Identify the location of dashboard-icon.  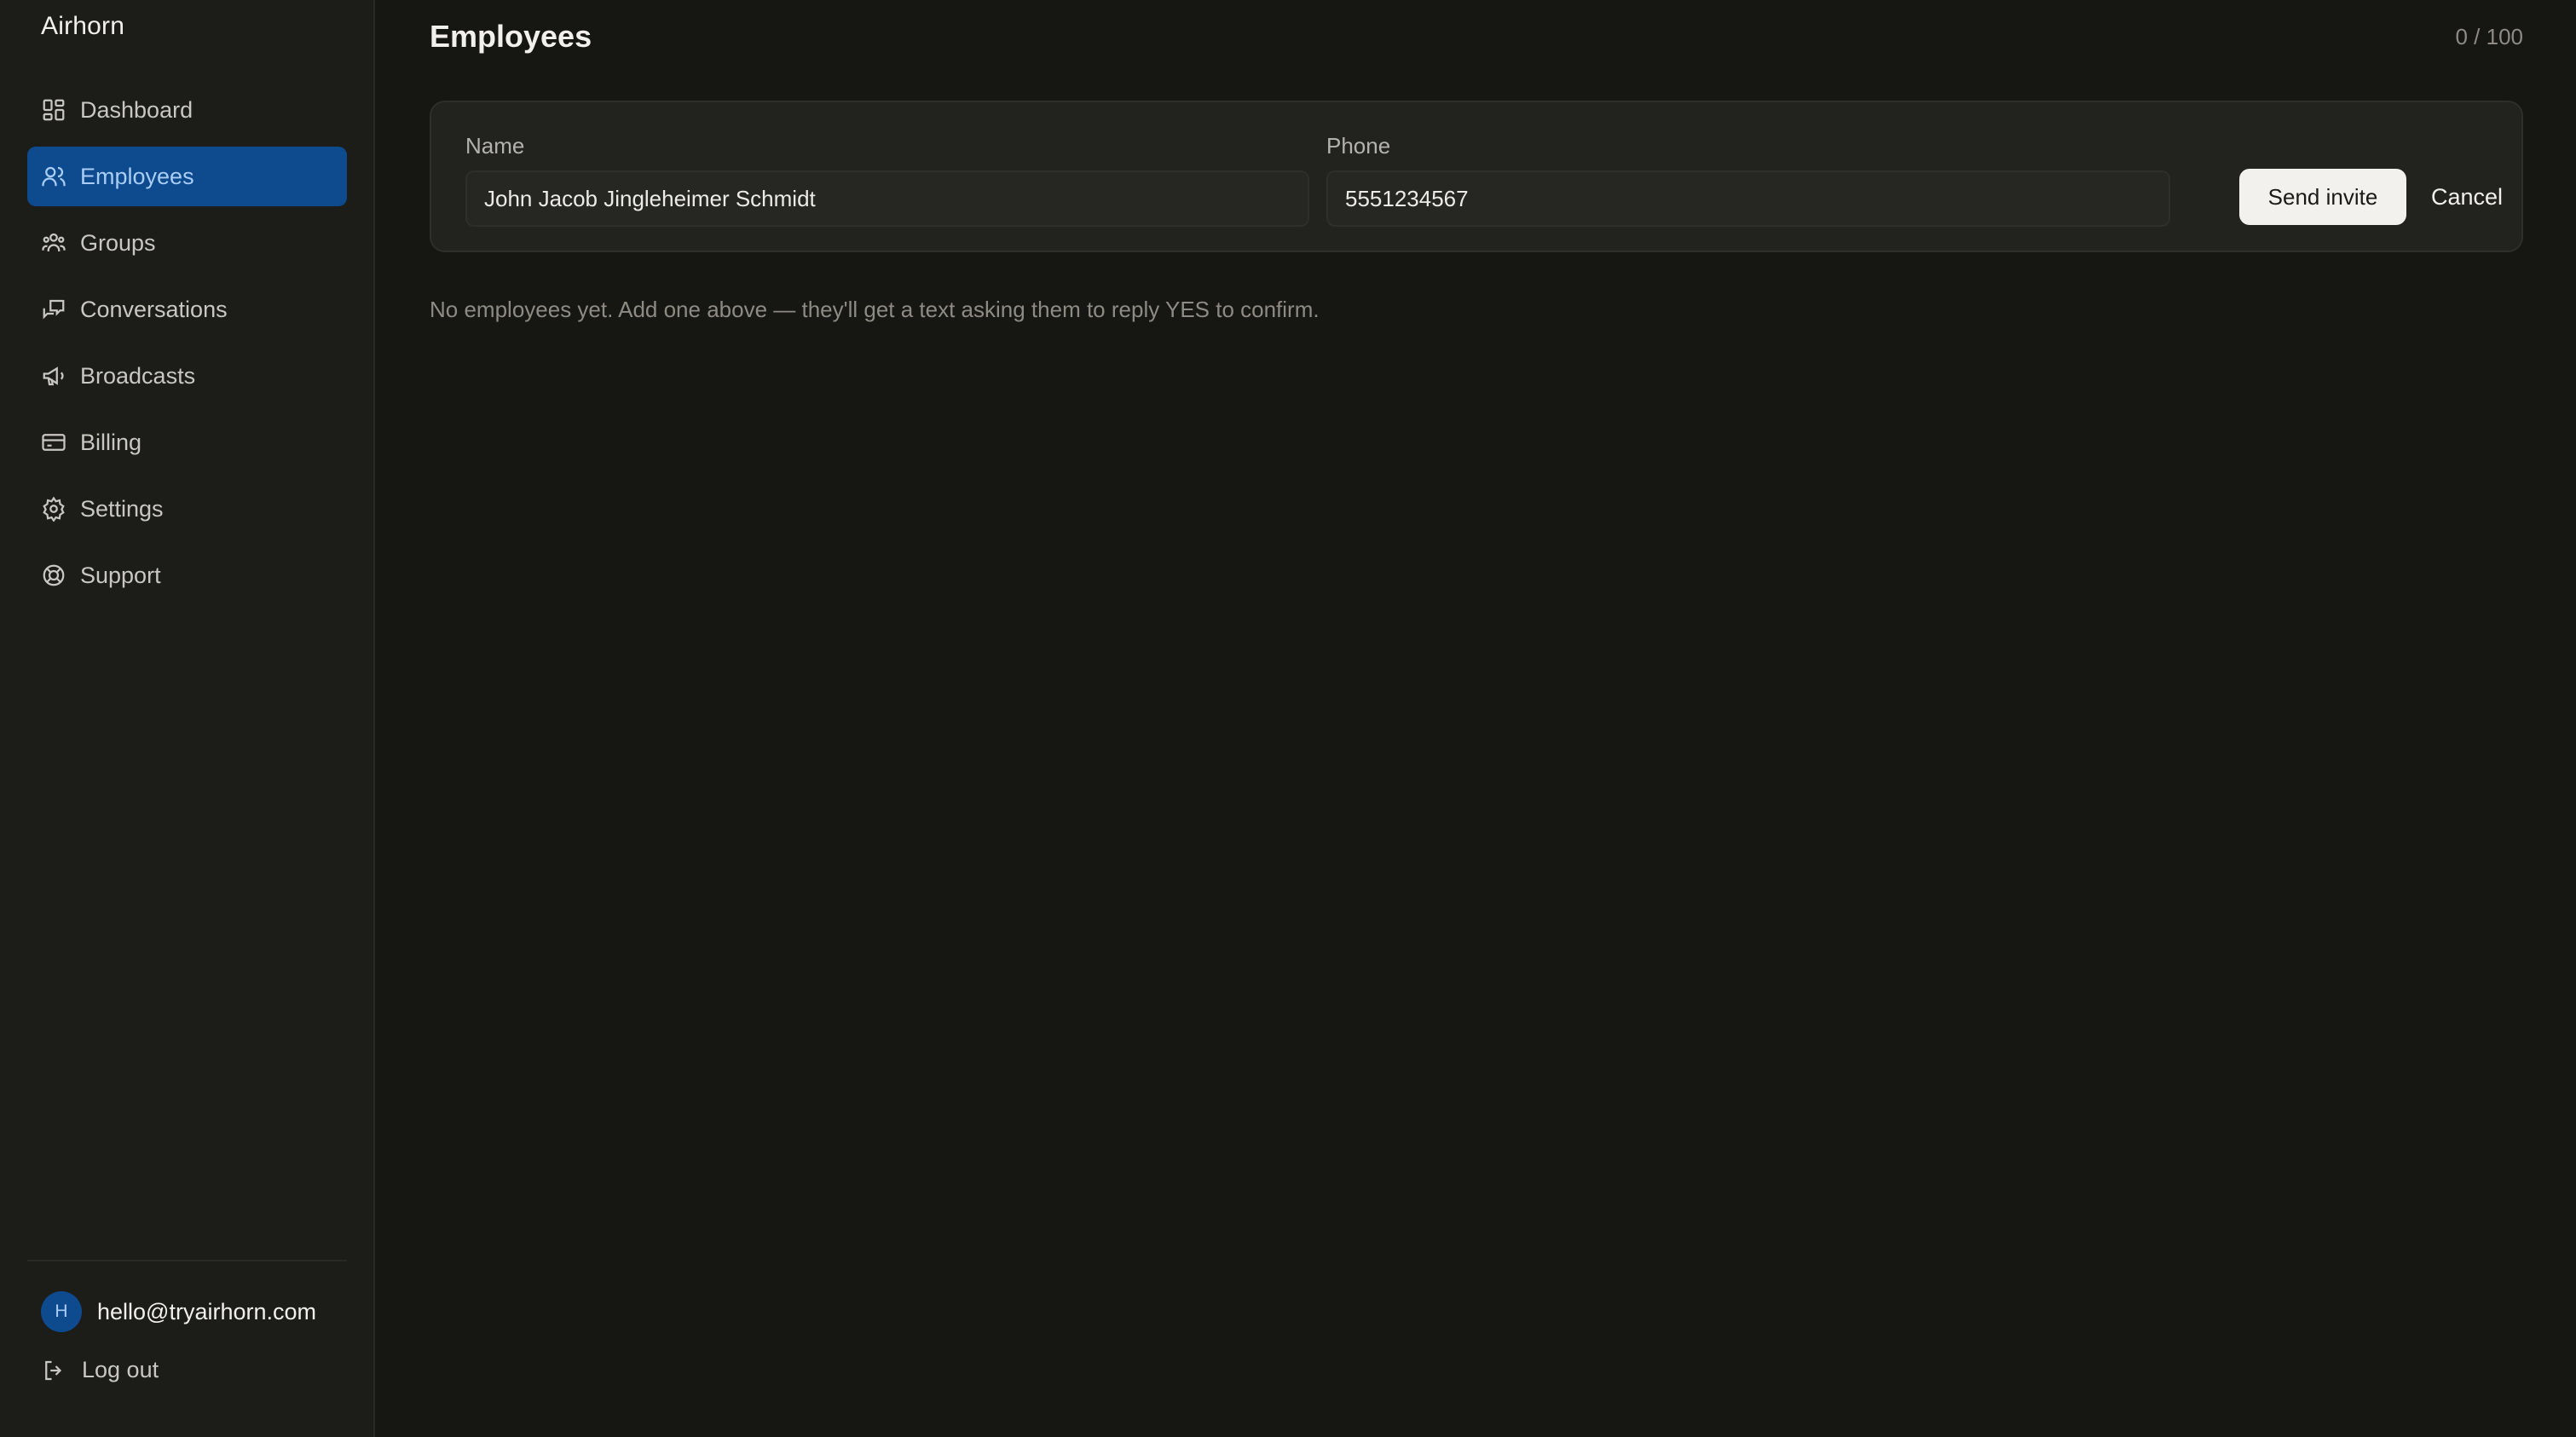
(53, 110).